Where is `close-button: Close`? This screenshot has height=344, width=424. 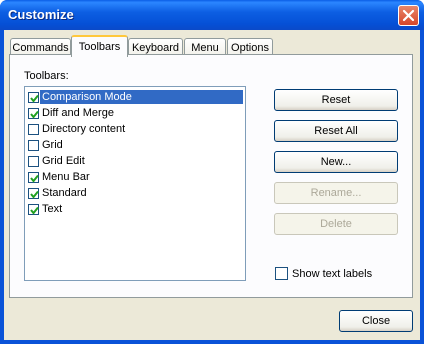
close-button: Close is located at coordinates (376, 321).